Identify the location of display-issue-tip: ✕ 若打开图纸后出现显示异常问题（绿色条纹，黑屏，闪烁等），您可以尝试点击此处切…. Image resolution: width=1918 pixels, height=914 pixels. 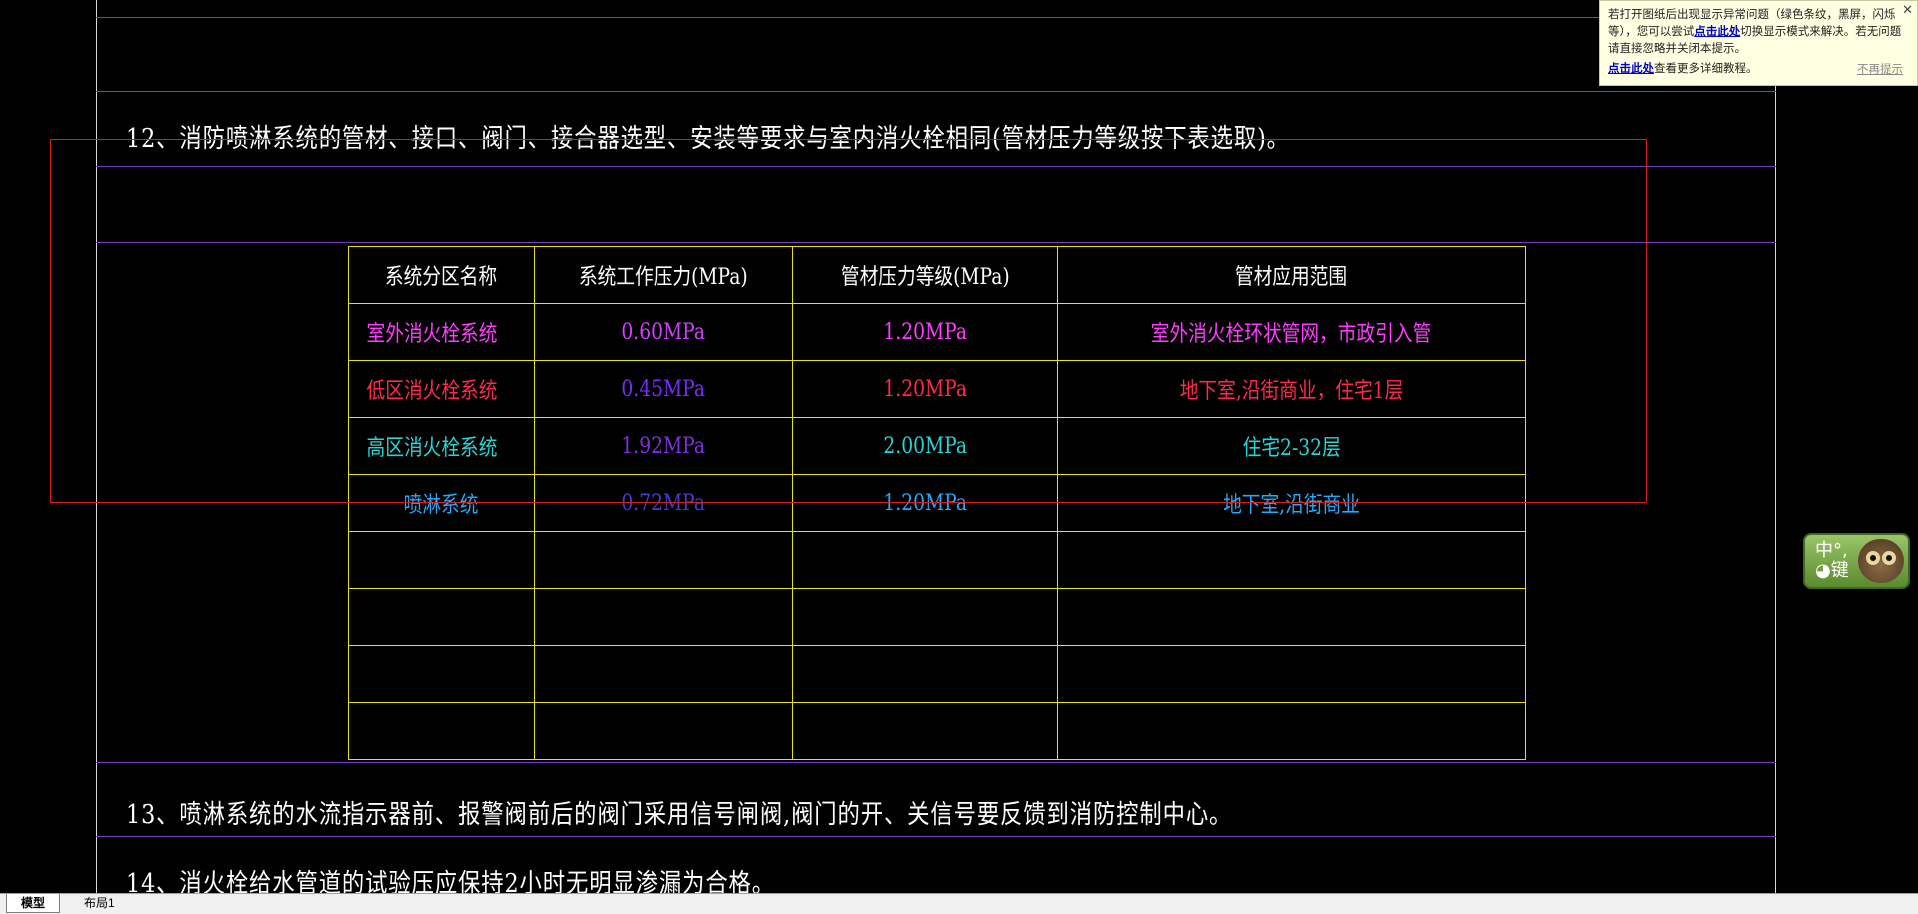
(1758, 43).